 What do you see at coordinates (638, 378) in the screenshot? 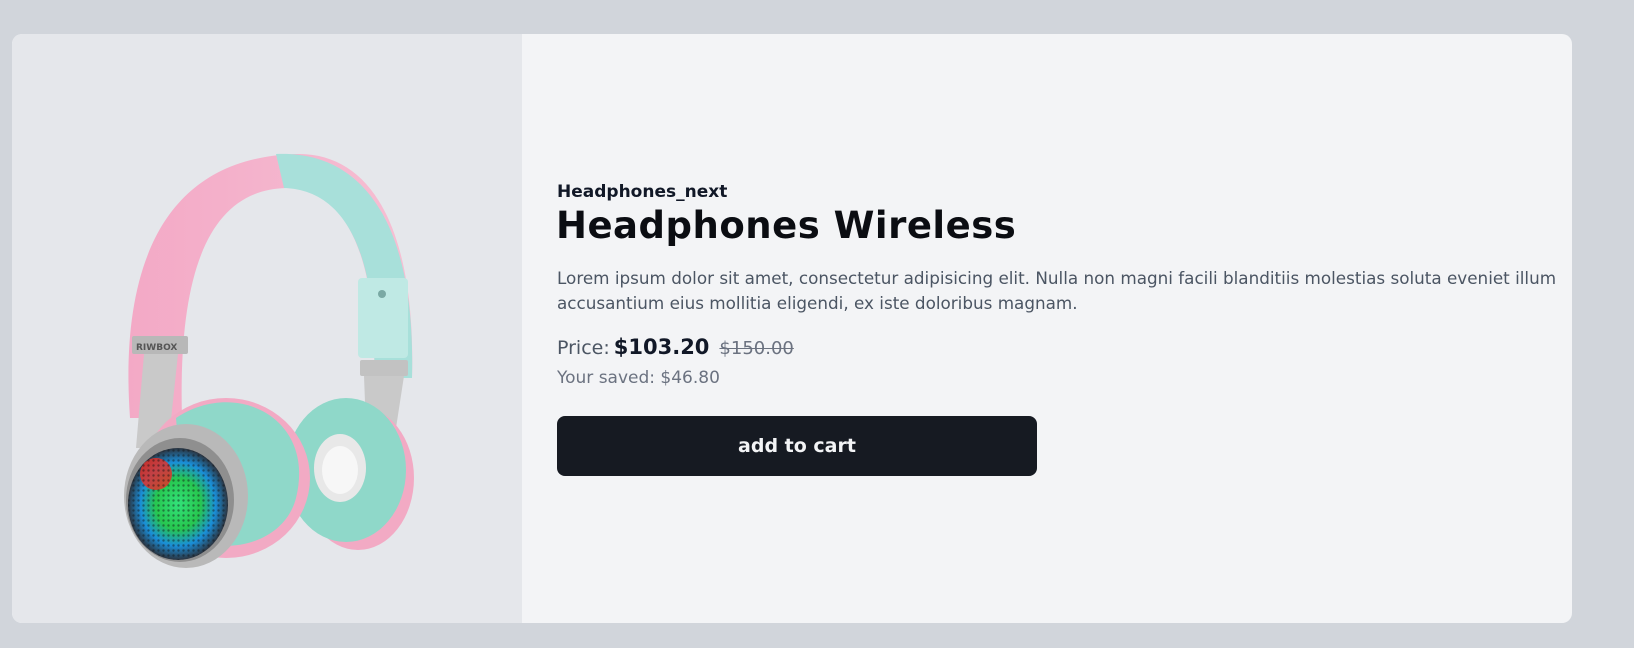
I see `savings-text: Your saved: $46.80` at bounding box center [638, 378].